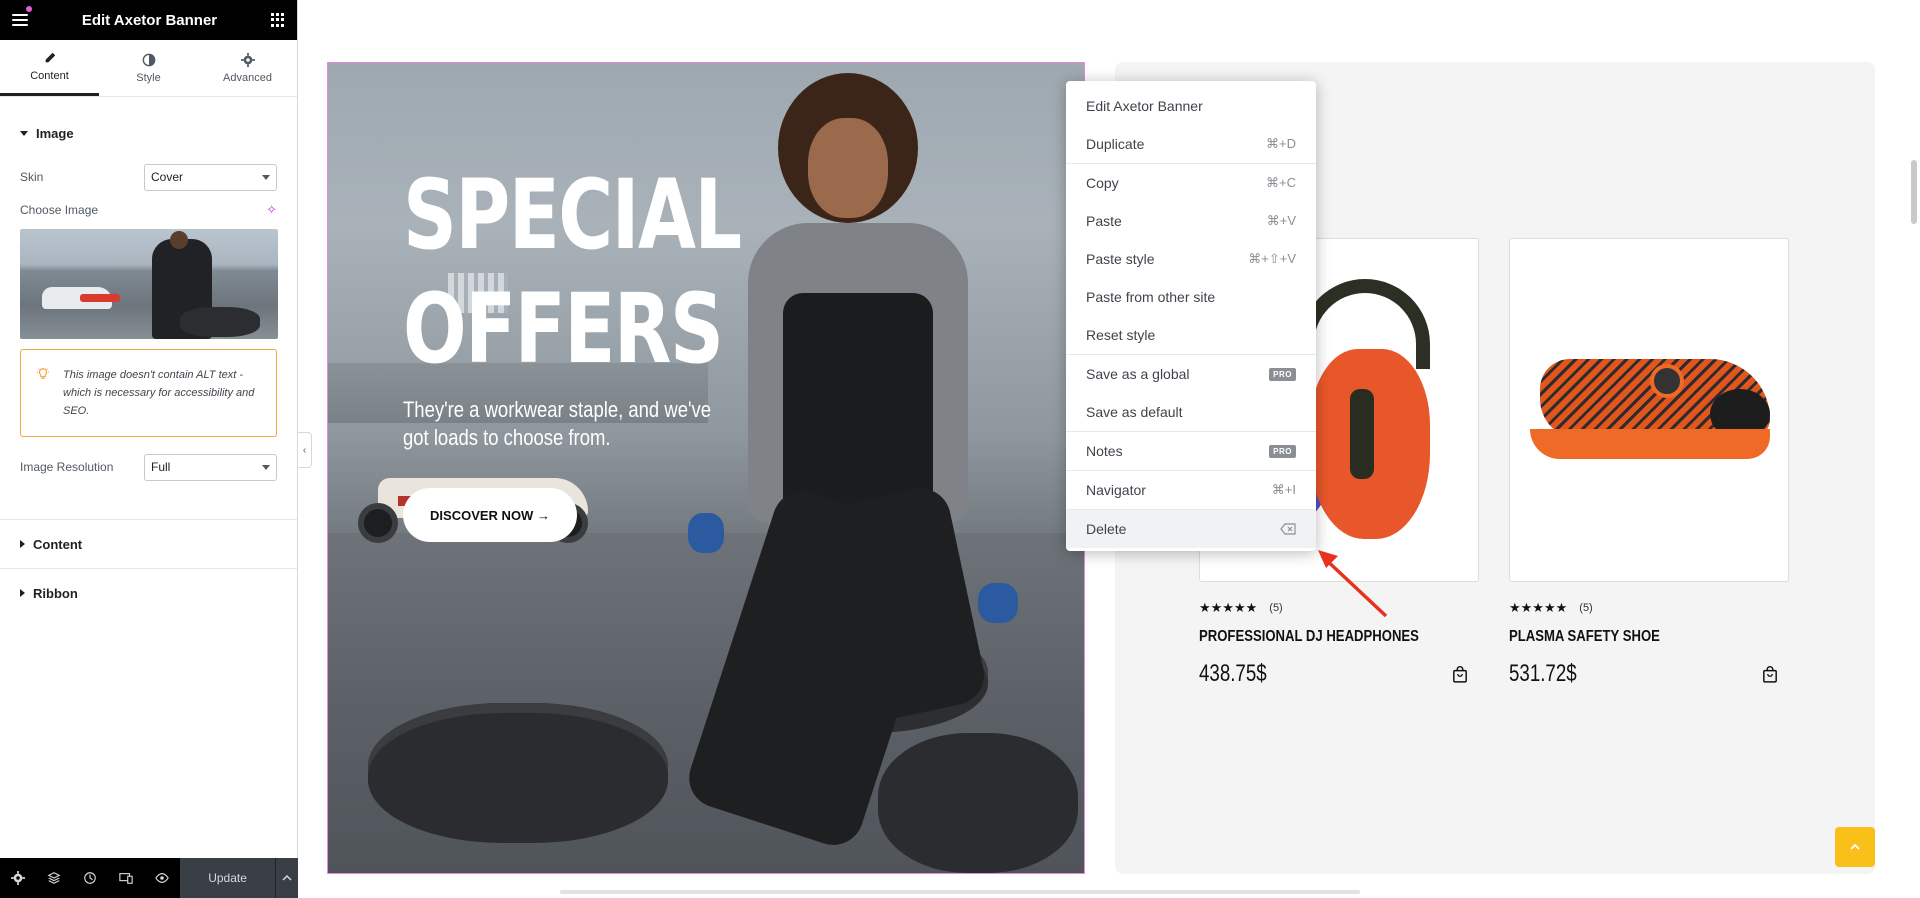 The image size is (1920, 898). I want to click on product-name: PROFESSIONAL DJ HEADPHONES, so click(1309, 637).